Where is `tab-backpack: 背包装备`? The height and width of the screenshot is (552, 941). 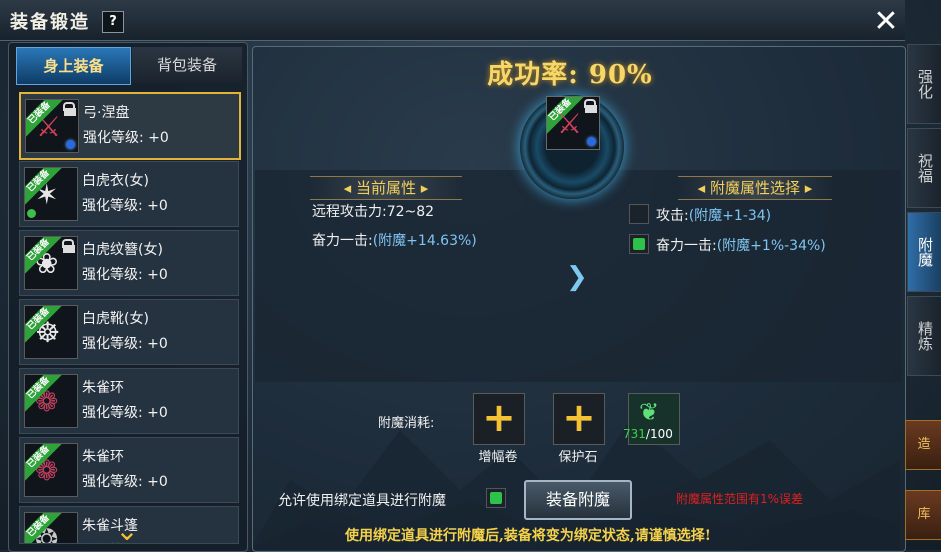 tab-backpack: 背包装备 is located at coordinates (187, 65).